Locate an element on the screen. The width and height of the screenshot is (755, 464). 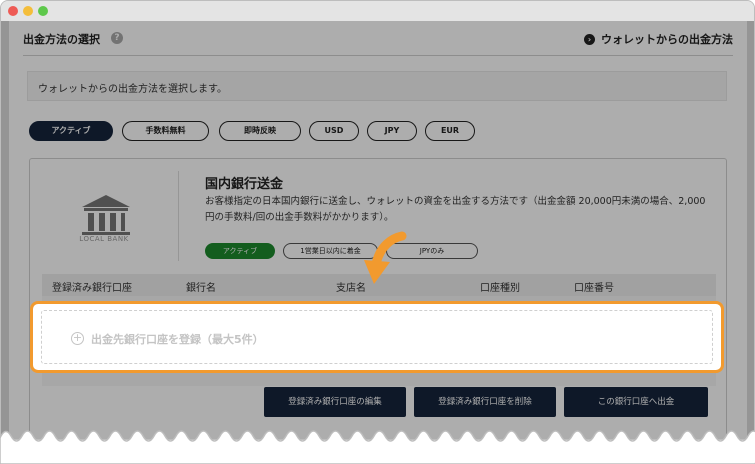
add-account-highlight: + 出金先銀行口座を登録（最大5件） is located at coordinates (377, 337).